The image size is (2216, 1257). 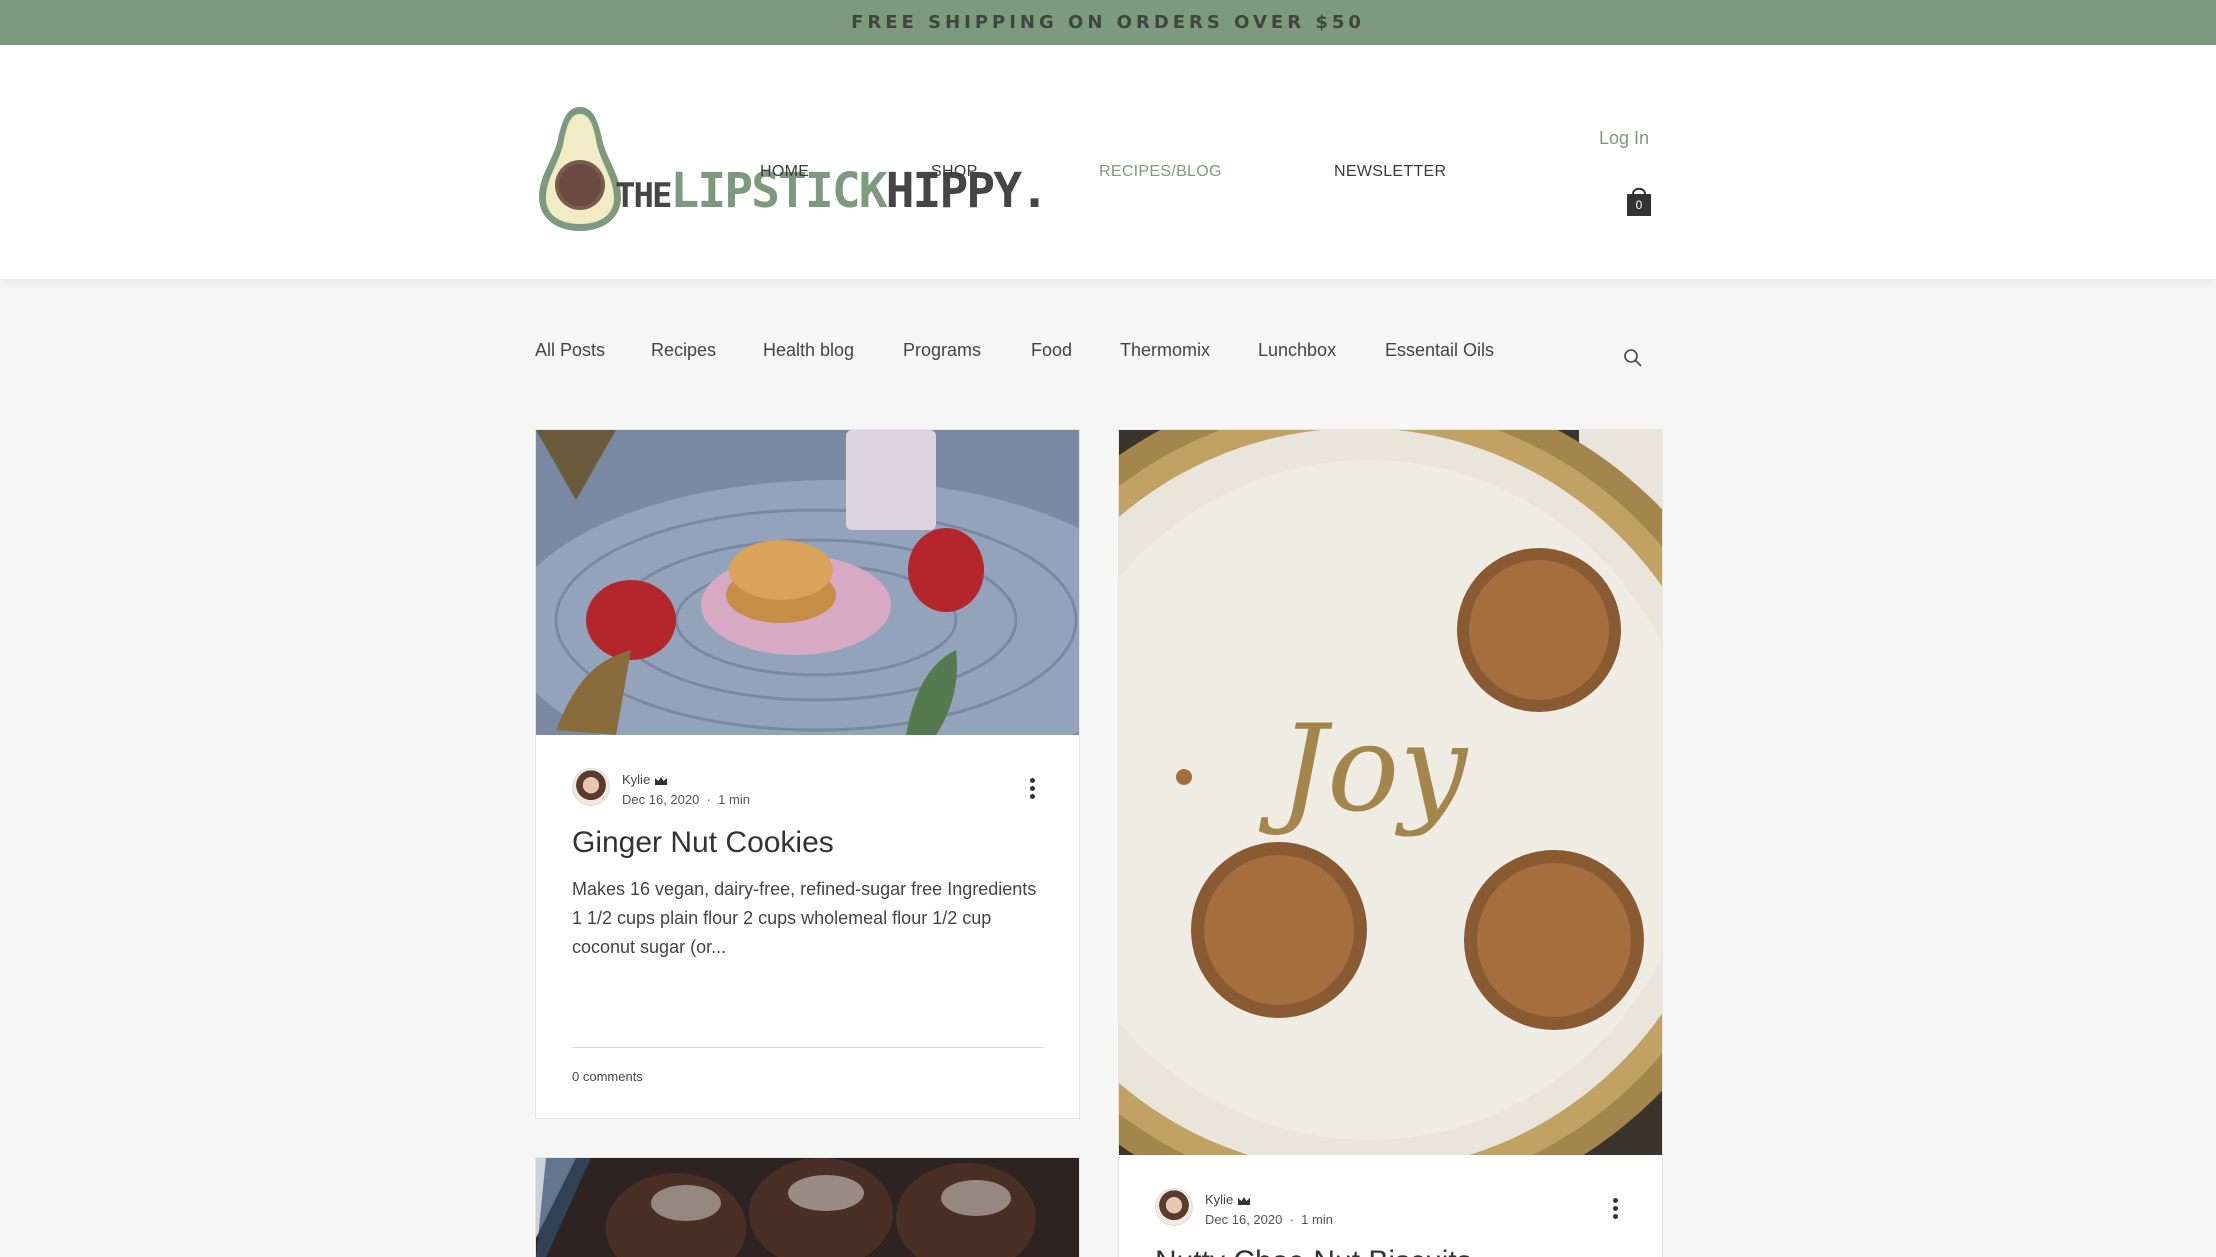 I want to click on nav-home: HOME, so click(x=784, y=172).